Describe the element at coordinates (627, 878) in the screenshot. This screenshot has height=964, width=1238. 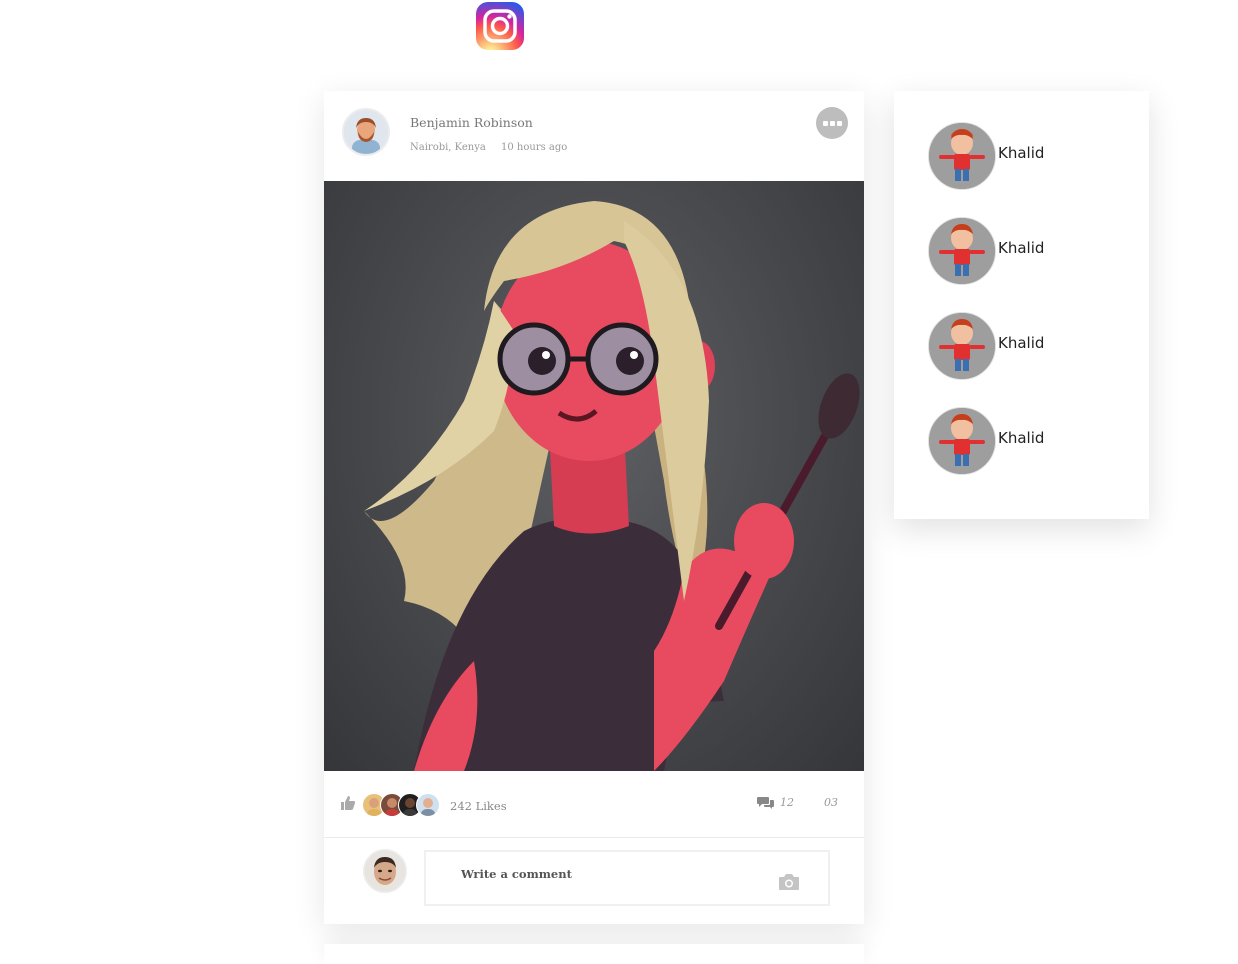
I see `comment-input: Write a comment` at that location.